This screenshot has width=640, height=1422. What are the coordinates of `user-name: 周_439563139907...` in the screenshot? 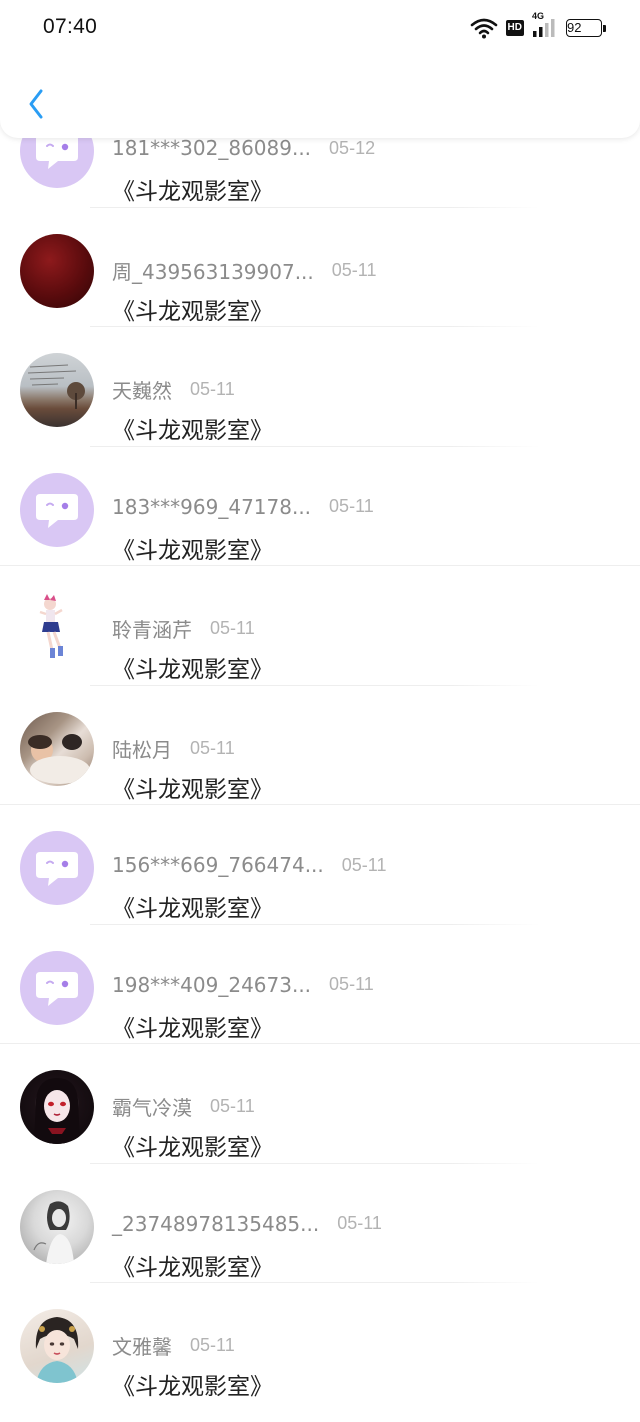 It's located at (213, 272).